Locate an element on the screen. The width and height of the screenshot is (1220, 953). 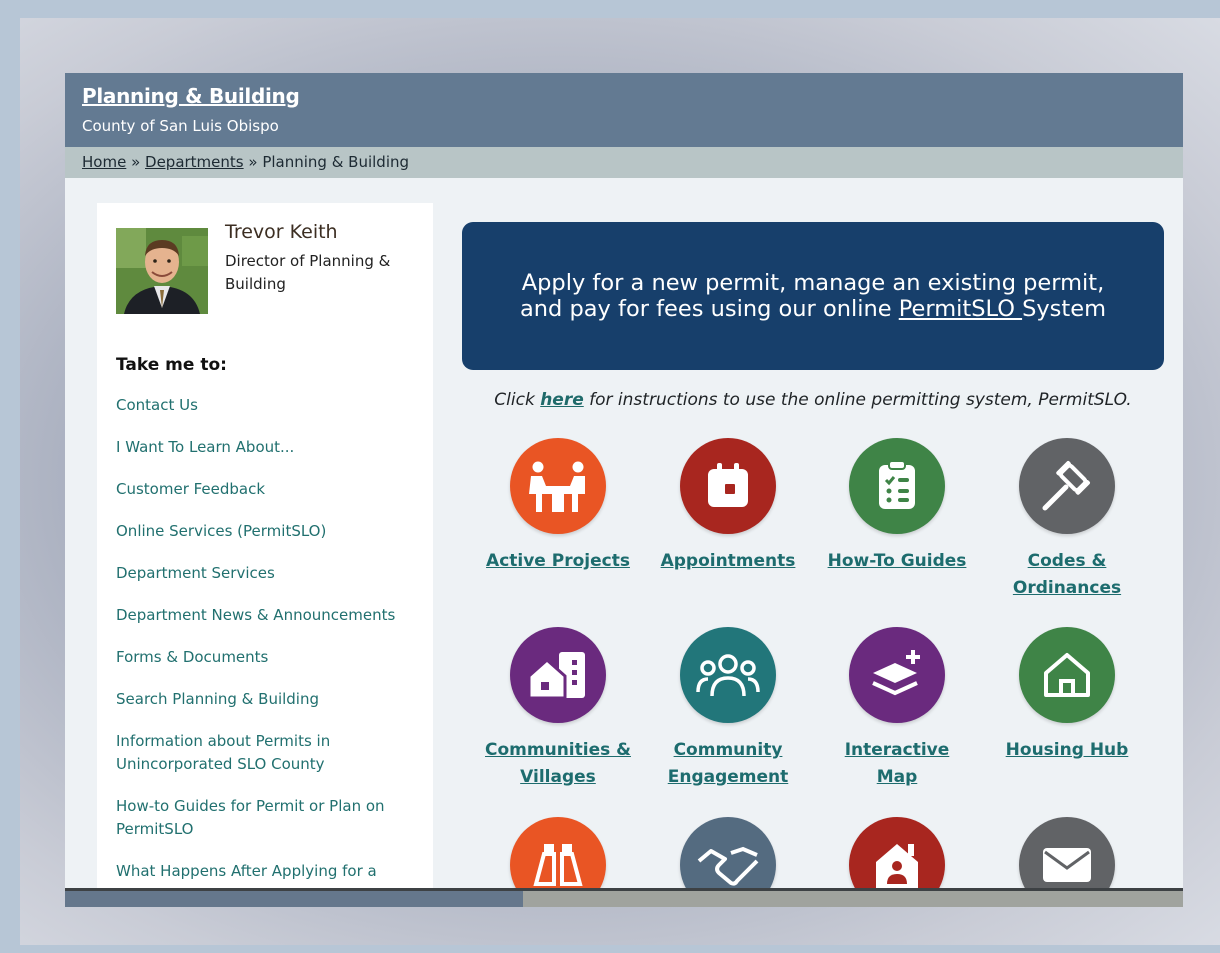
gavel-icon is located at coordinates (1066, 486).